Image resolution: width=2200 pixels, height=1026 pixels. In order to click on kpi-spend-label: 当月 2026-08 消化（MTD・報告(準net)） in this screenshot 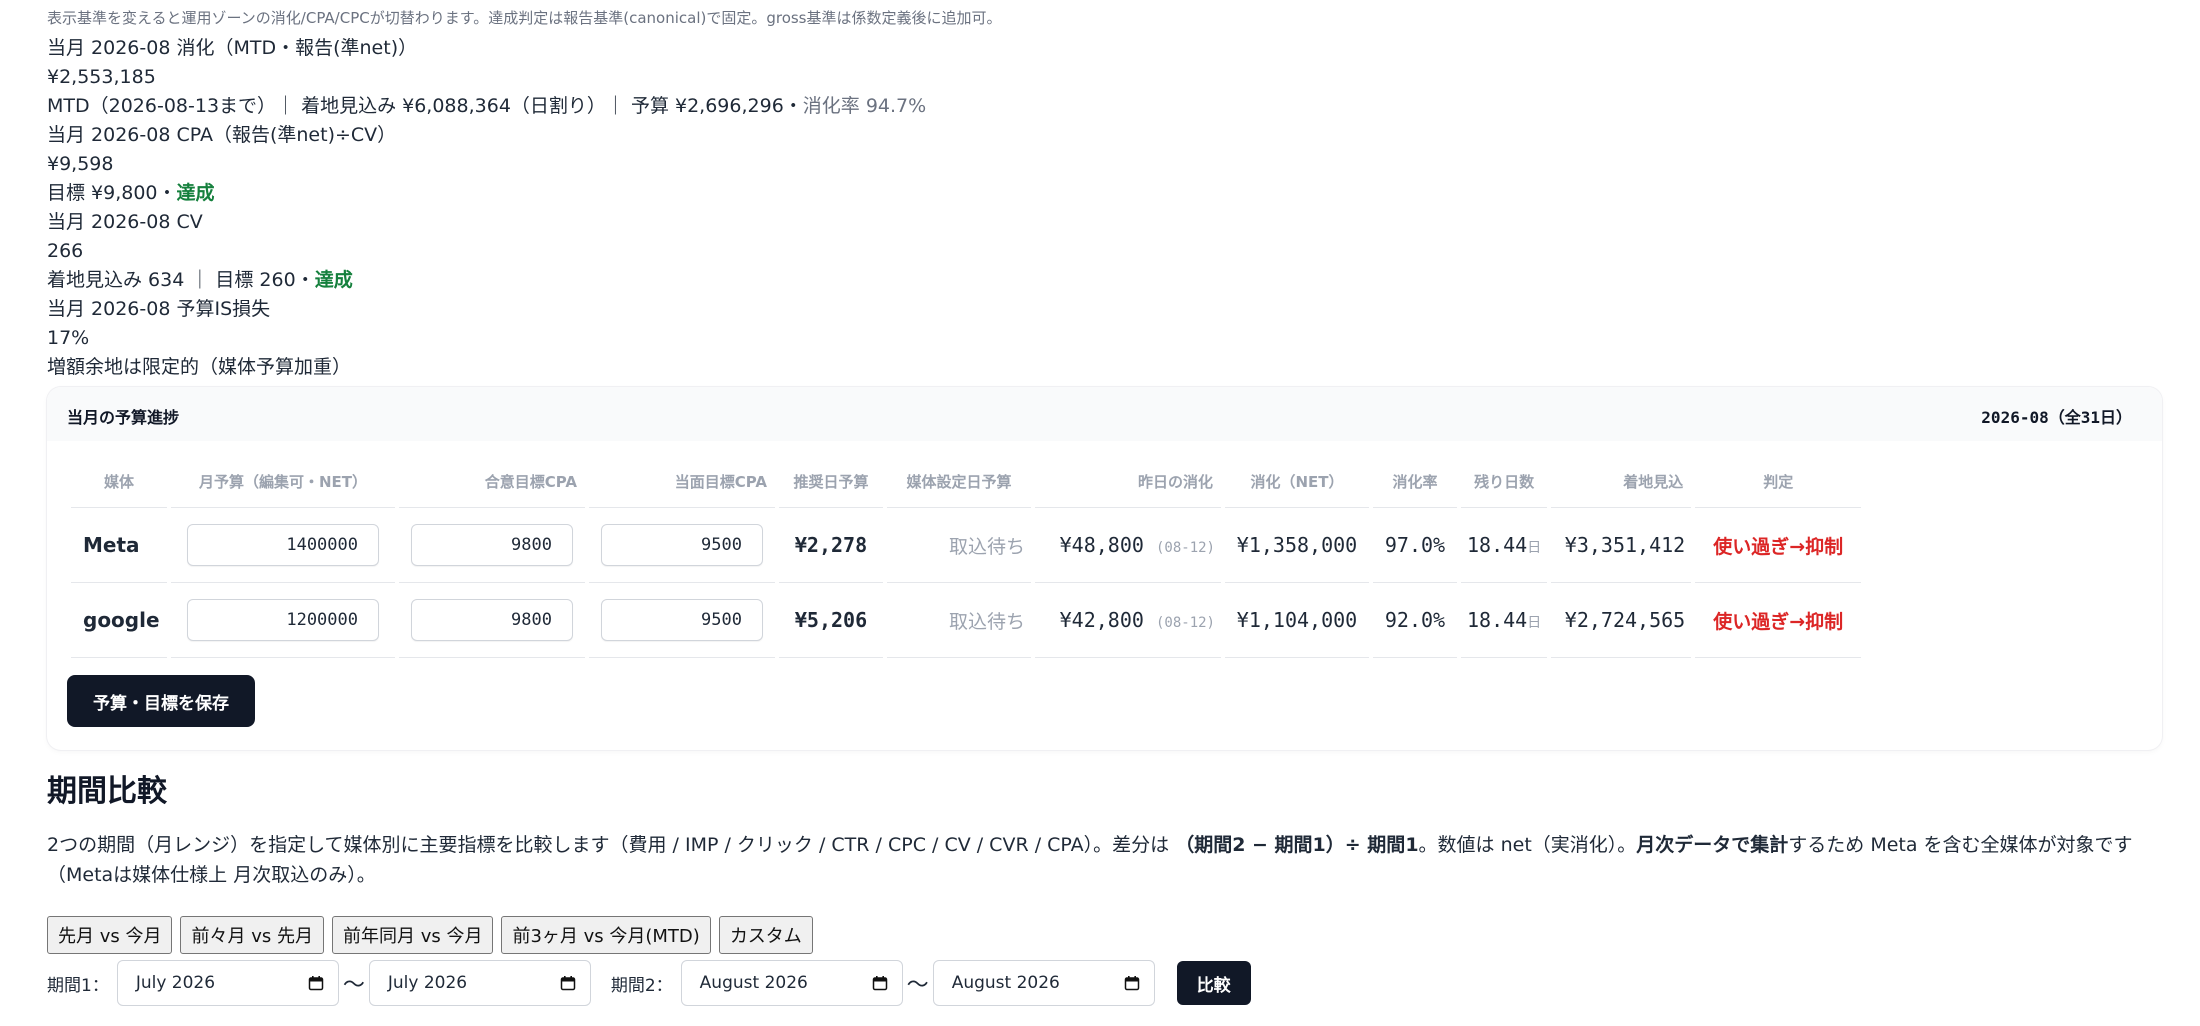, I will do `click(232, 48)`.